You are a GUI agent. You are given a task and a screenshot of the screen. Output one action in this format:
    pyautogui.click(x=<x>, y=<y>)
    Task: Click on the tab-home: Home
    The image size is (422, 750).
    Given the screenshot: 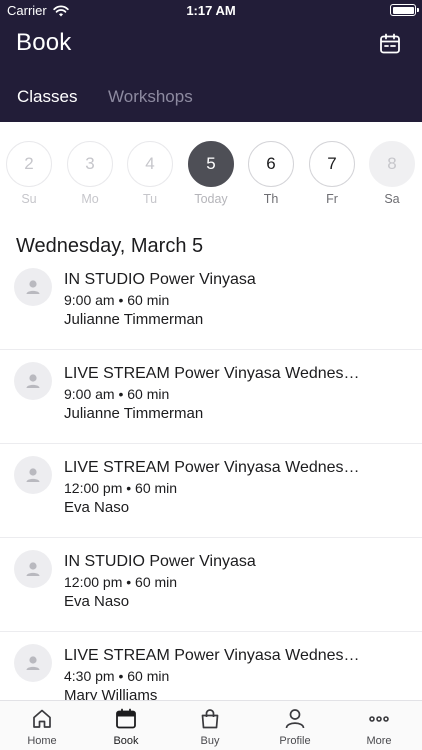 What is the action you would take?
    pyautogui.click(x=42, y=727)
    